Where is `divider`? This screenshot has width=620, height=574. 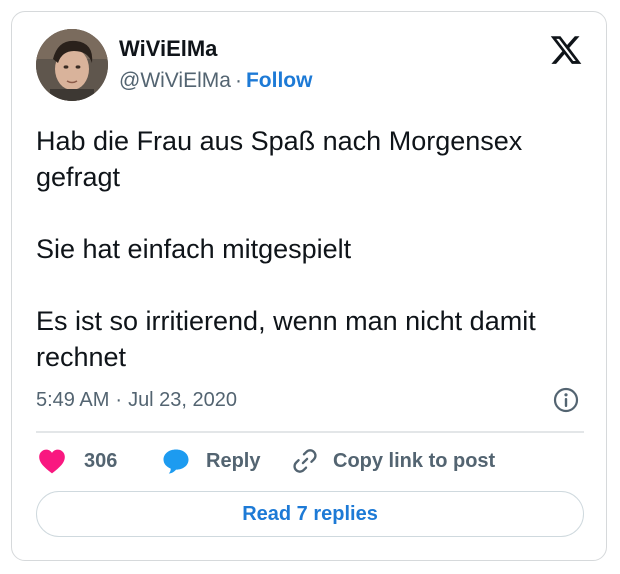
divider is located at coordinates (310, 432).